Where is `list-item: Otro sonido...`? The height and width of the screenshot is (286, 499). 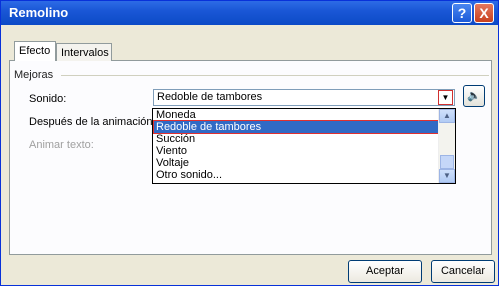
list-item: Otro sonido... is located at coordinates (296, 175).